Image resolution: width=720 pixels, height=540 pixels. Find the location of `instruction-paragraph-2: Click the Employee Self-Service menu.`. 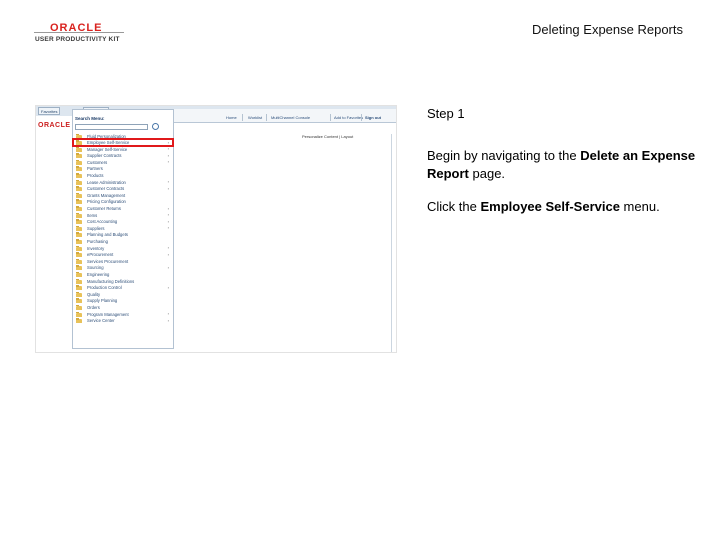

instruction-paragraph-2: Click the Employee Self-Service menu. is located at coordinates (562, 207).